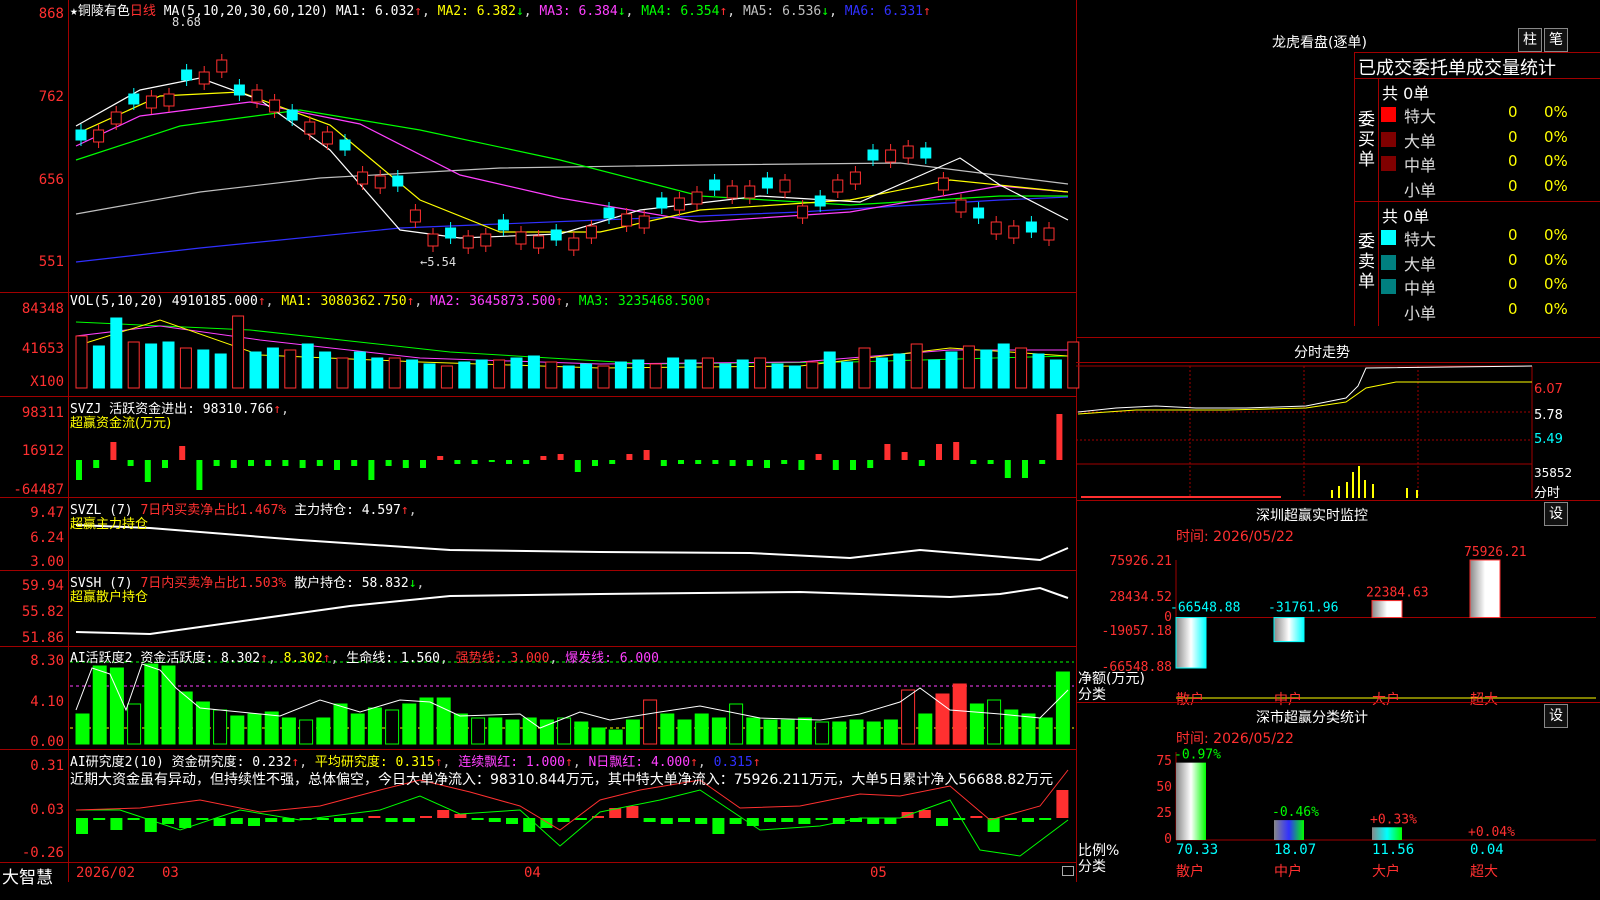  Describe the element at coordinates (1303, 608) in the screenshot. I see `sz-bar-label: -31761.96` at that location.